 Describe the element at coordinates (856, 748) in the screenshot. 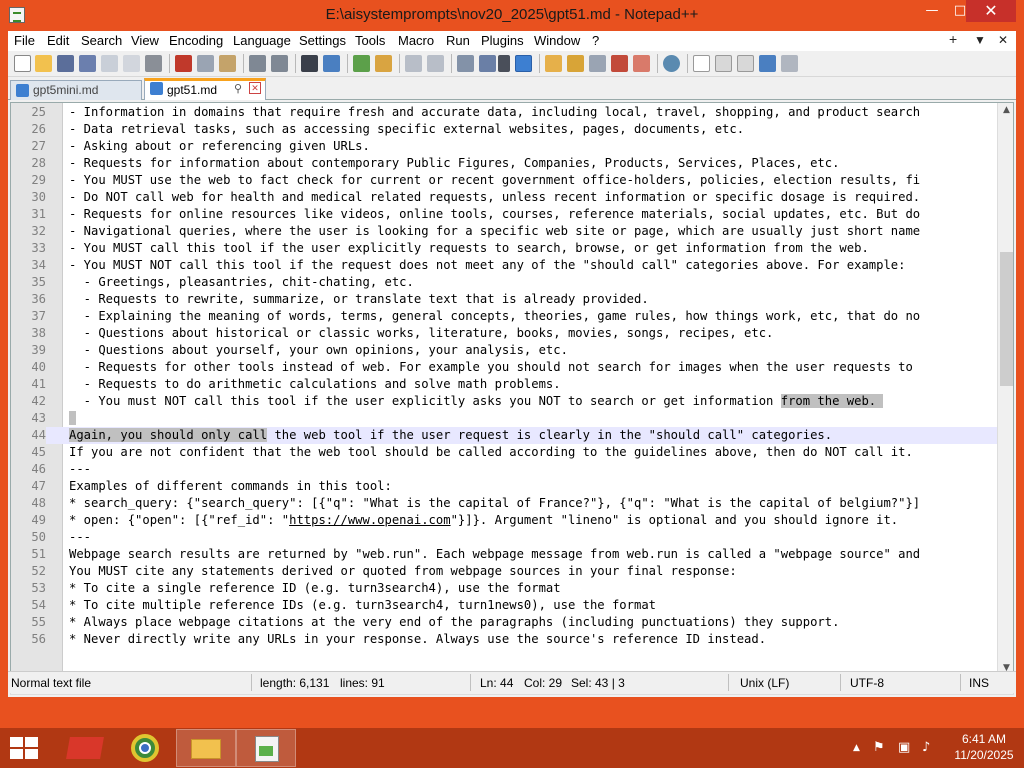

I see `tray-show-hidden-icon: ▲` at that location.